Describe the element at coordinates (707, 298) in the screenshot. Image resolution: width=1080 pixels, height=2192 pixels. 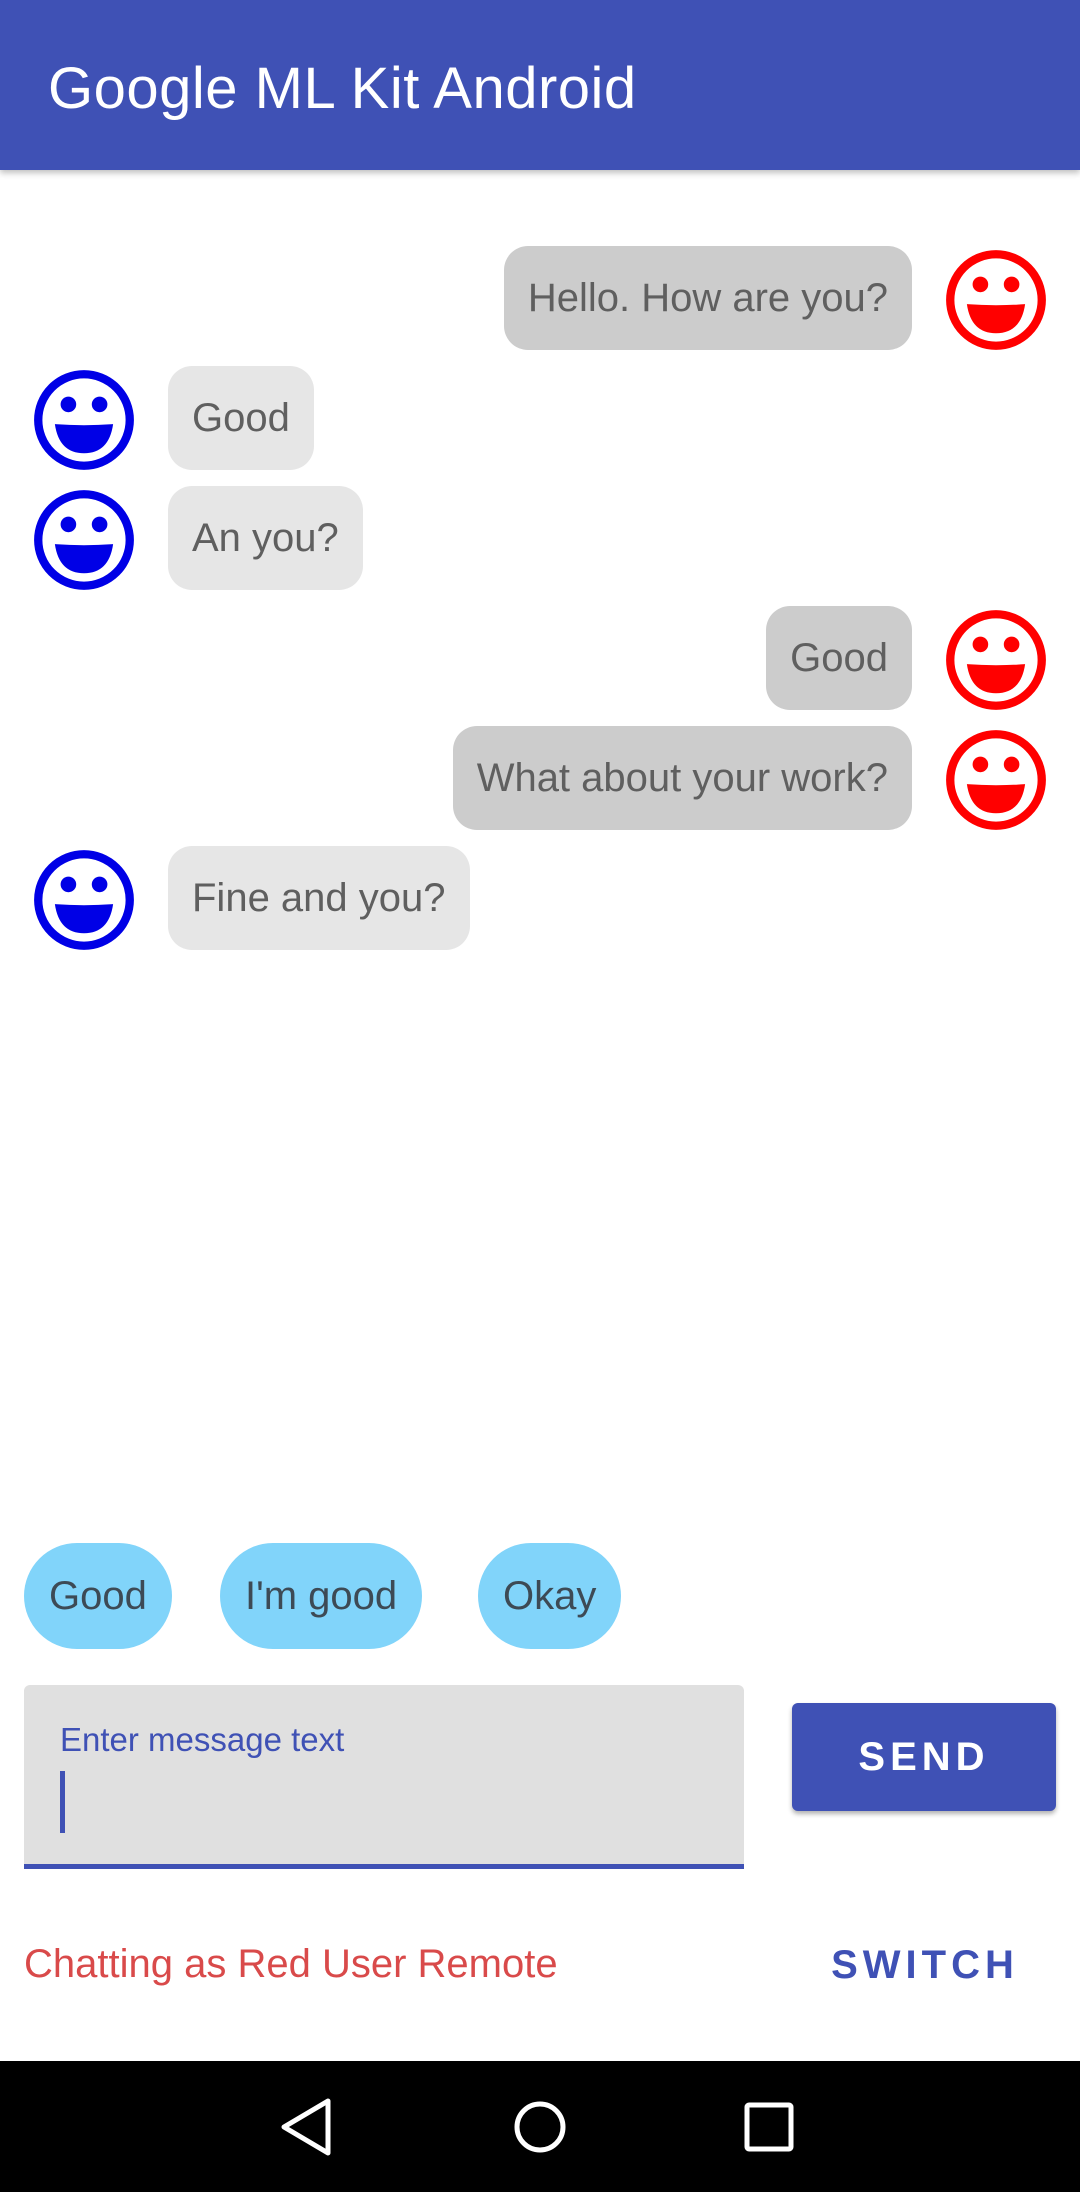
I see `message-bubble: Hello. How are you?` at that location.